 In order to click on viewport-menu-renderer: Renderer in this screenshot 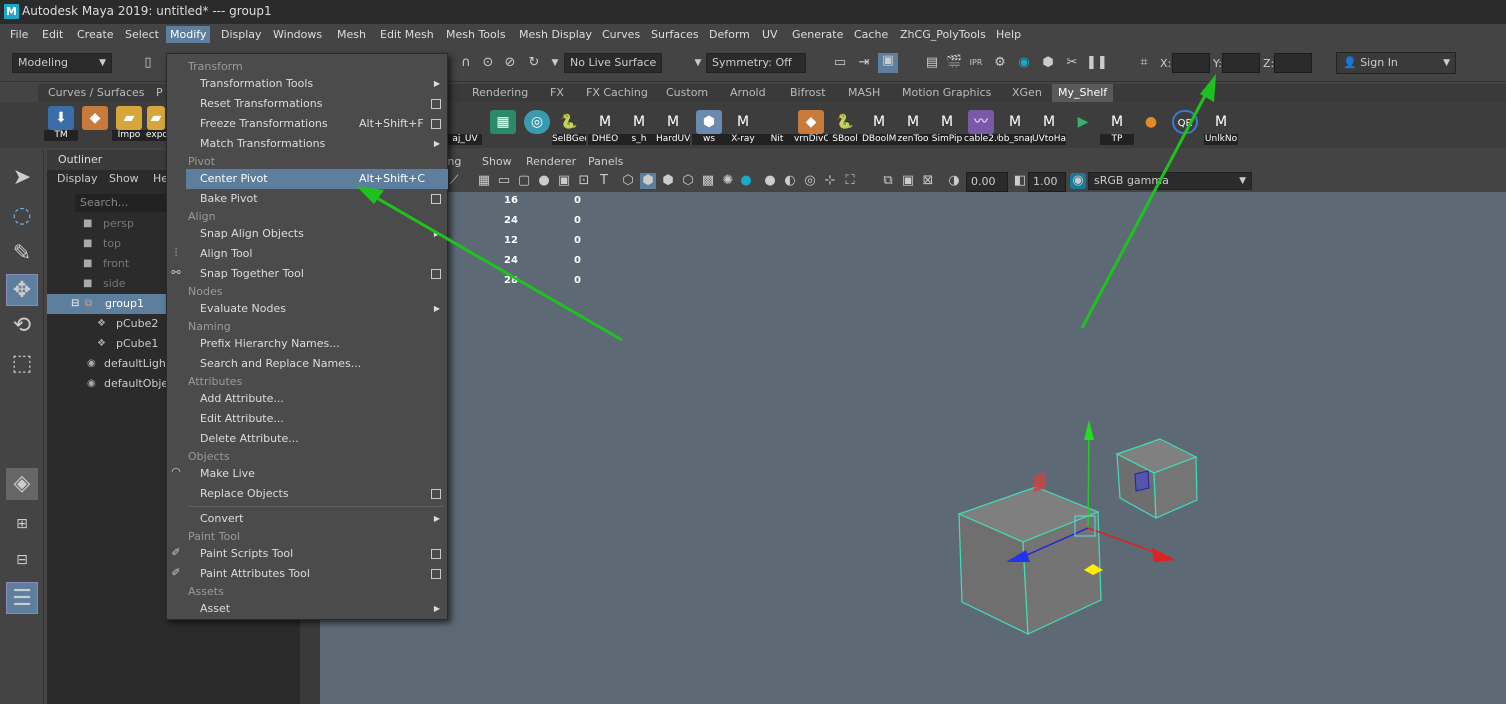, I will do `click(551, 161)`.